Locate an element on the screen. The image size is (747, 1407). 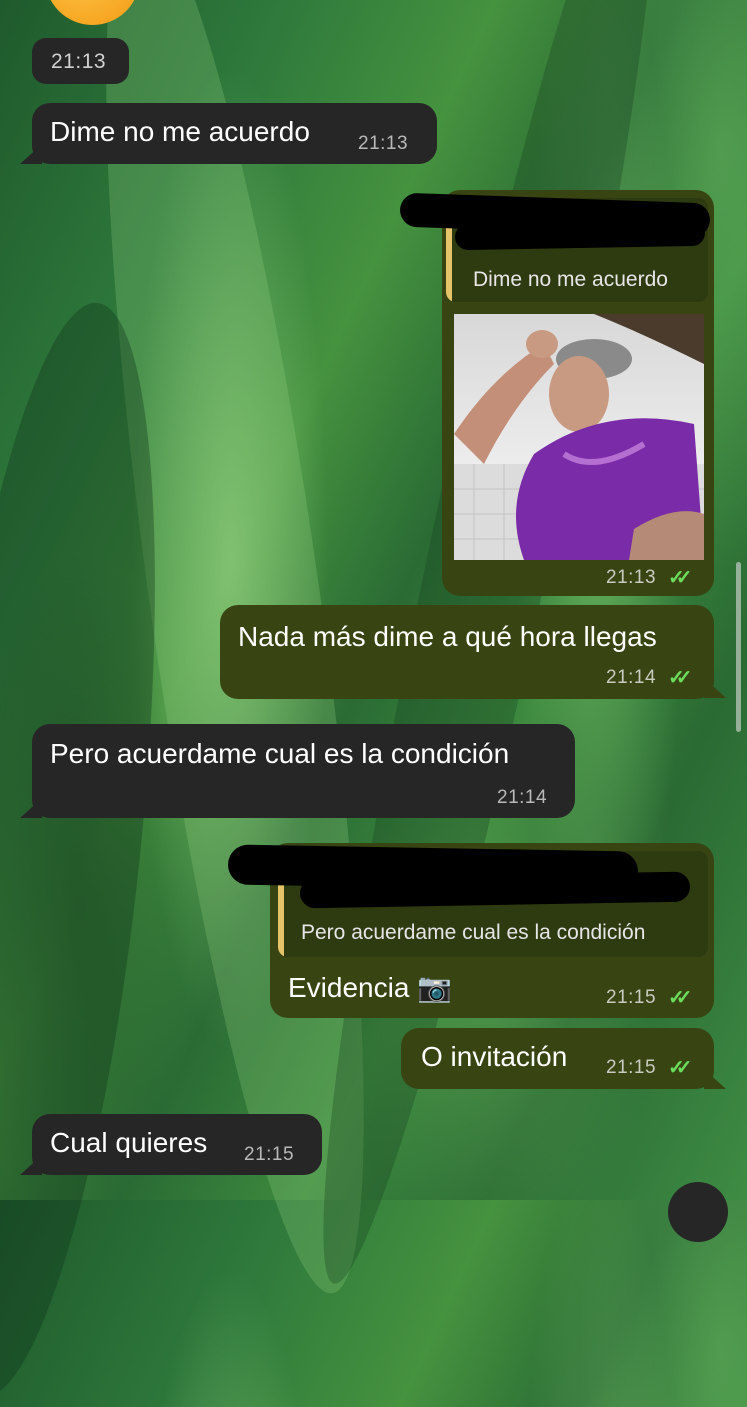
message-bubble-outgoing: Nada más dime a qué hora llegas 21:14 ✓✓ is located at coordinates (467, 652).